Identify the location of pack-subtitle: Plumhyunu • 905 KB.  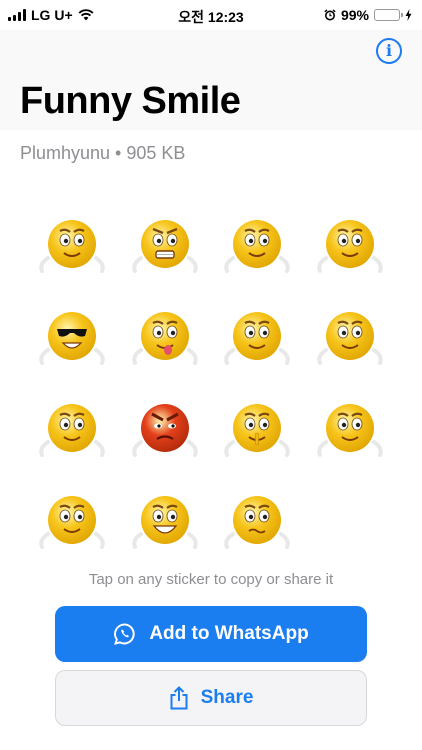
(103, 153).